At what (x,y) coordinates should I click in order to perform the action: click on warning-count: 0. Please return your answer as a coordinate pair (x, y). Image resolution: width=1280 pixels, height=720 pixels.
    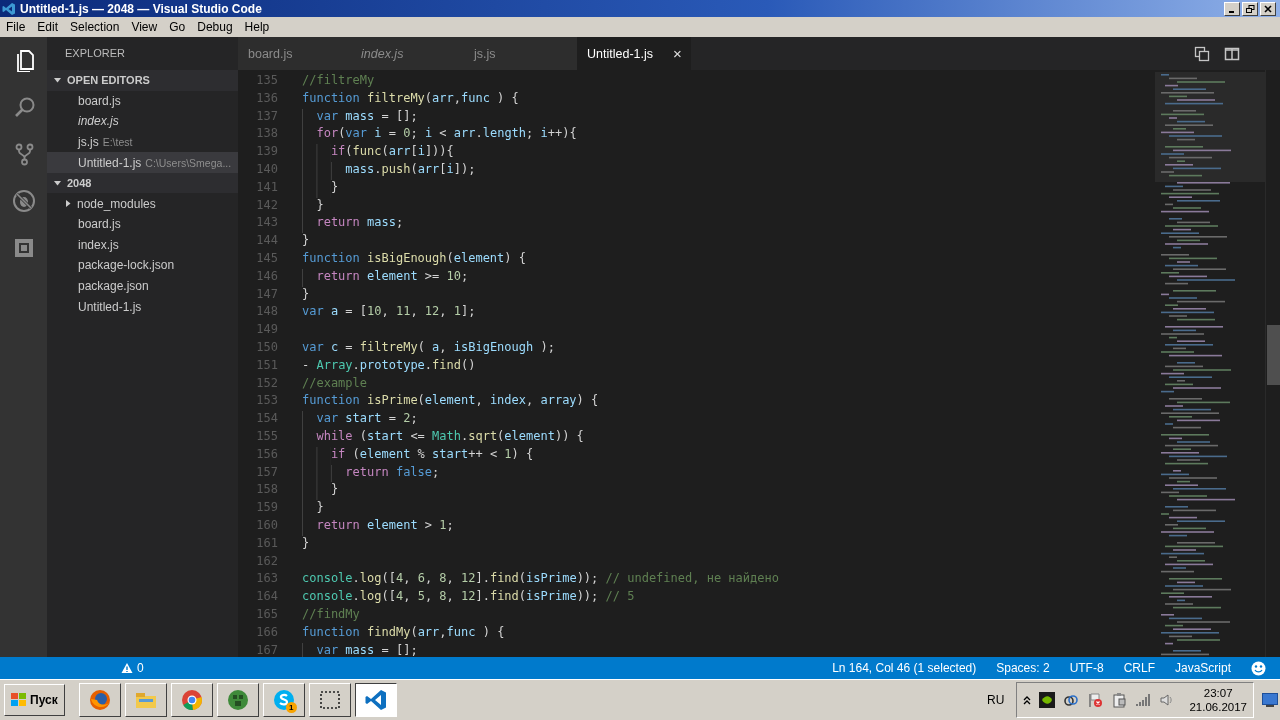
    Looking at the image, I should click on (140, 668).